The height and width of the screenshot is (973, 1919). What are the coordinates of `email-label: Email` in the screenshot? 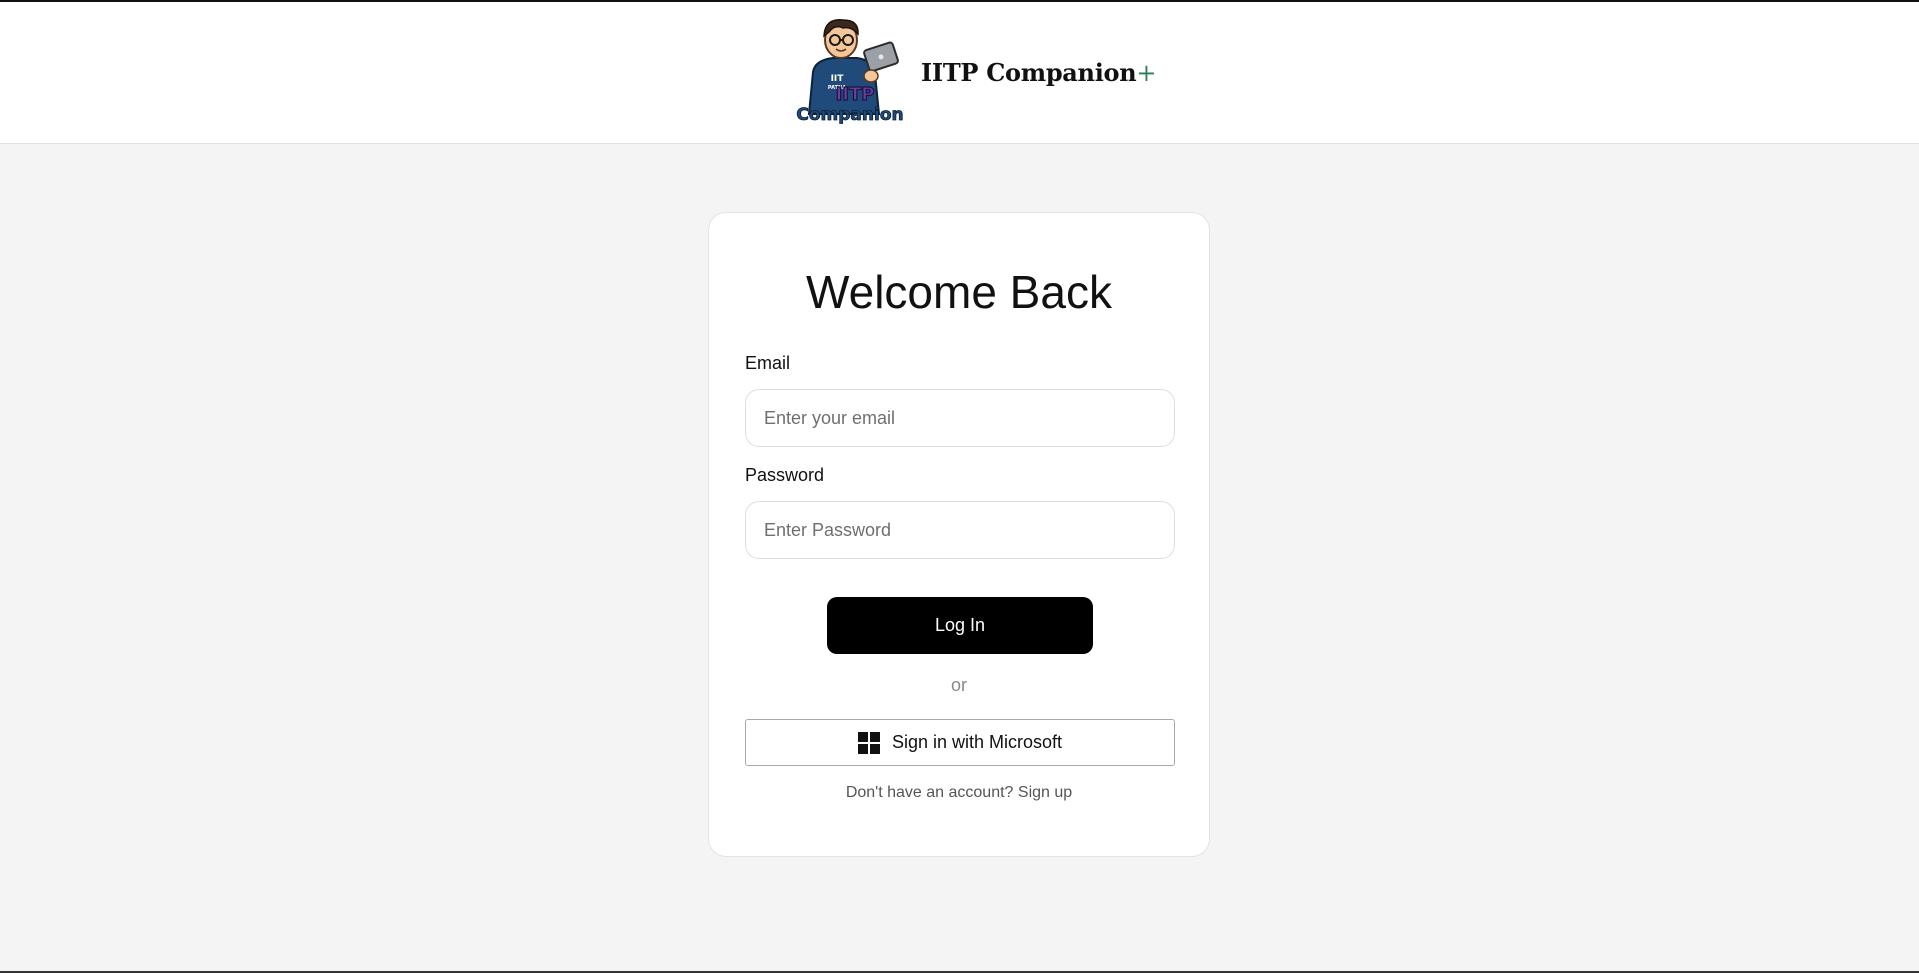 It's located at (768, 363).